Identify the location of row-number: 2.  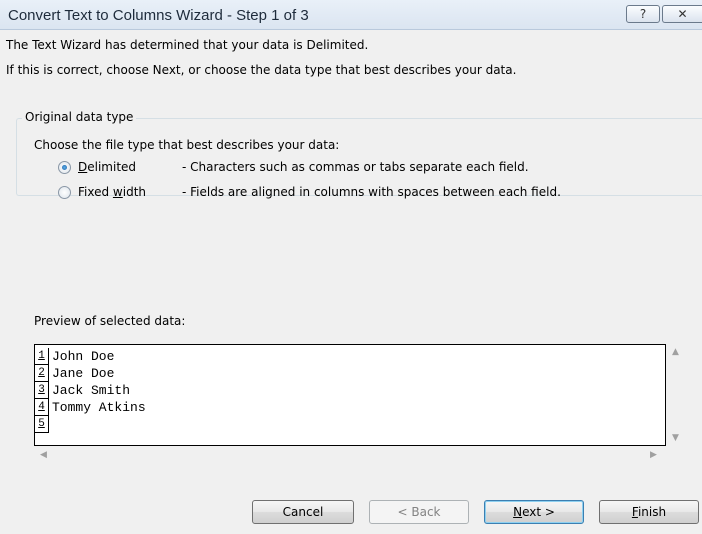
(42, 373).